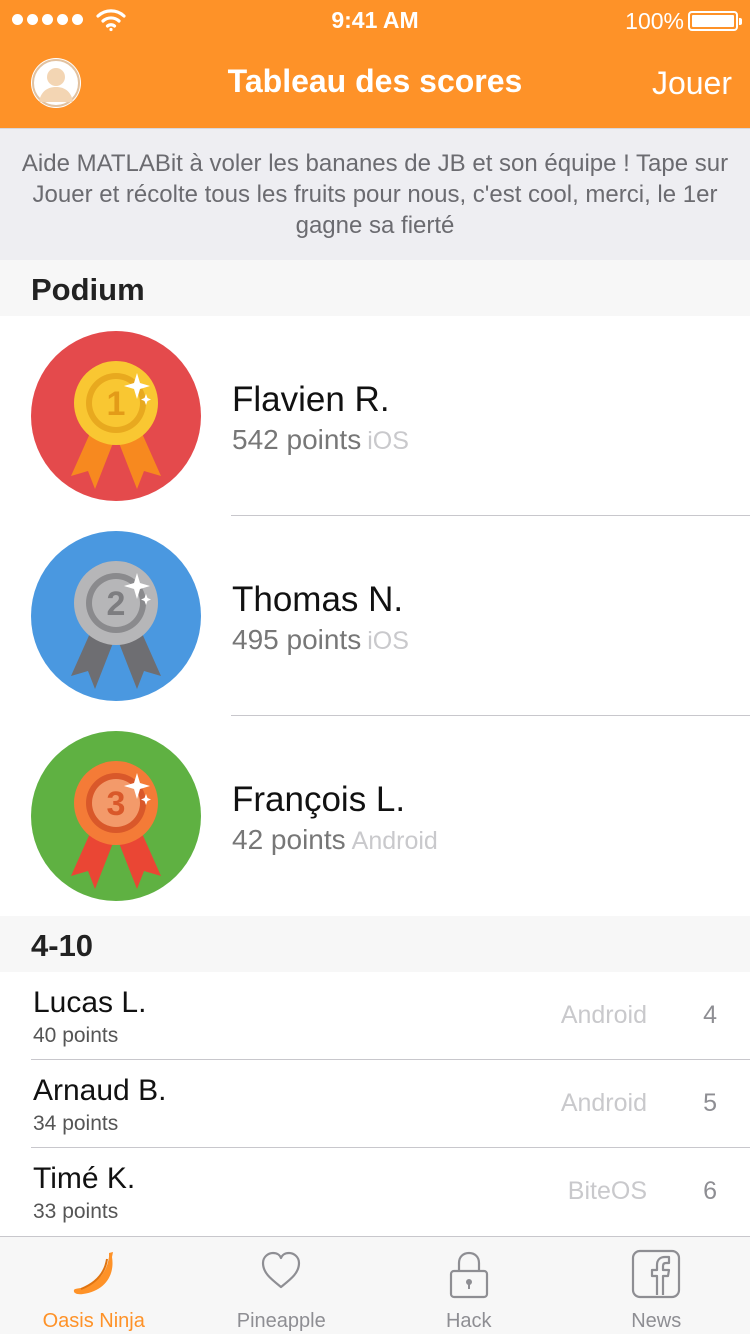 Image resolution: width=750 pixels, height=1334 pixels. Describe the element at coordinates (116, 404) in the screenshot. I see `svg-text: 1` at that location.